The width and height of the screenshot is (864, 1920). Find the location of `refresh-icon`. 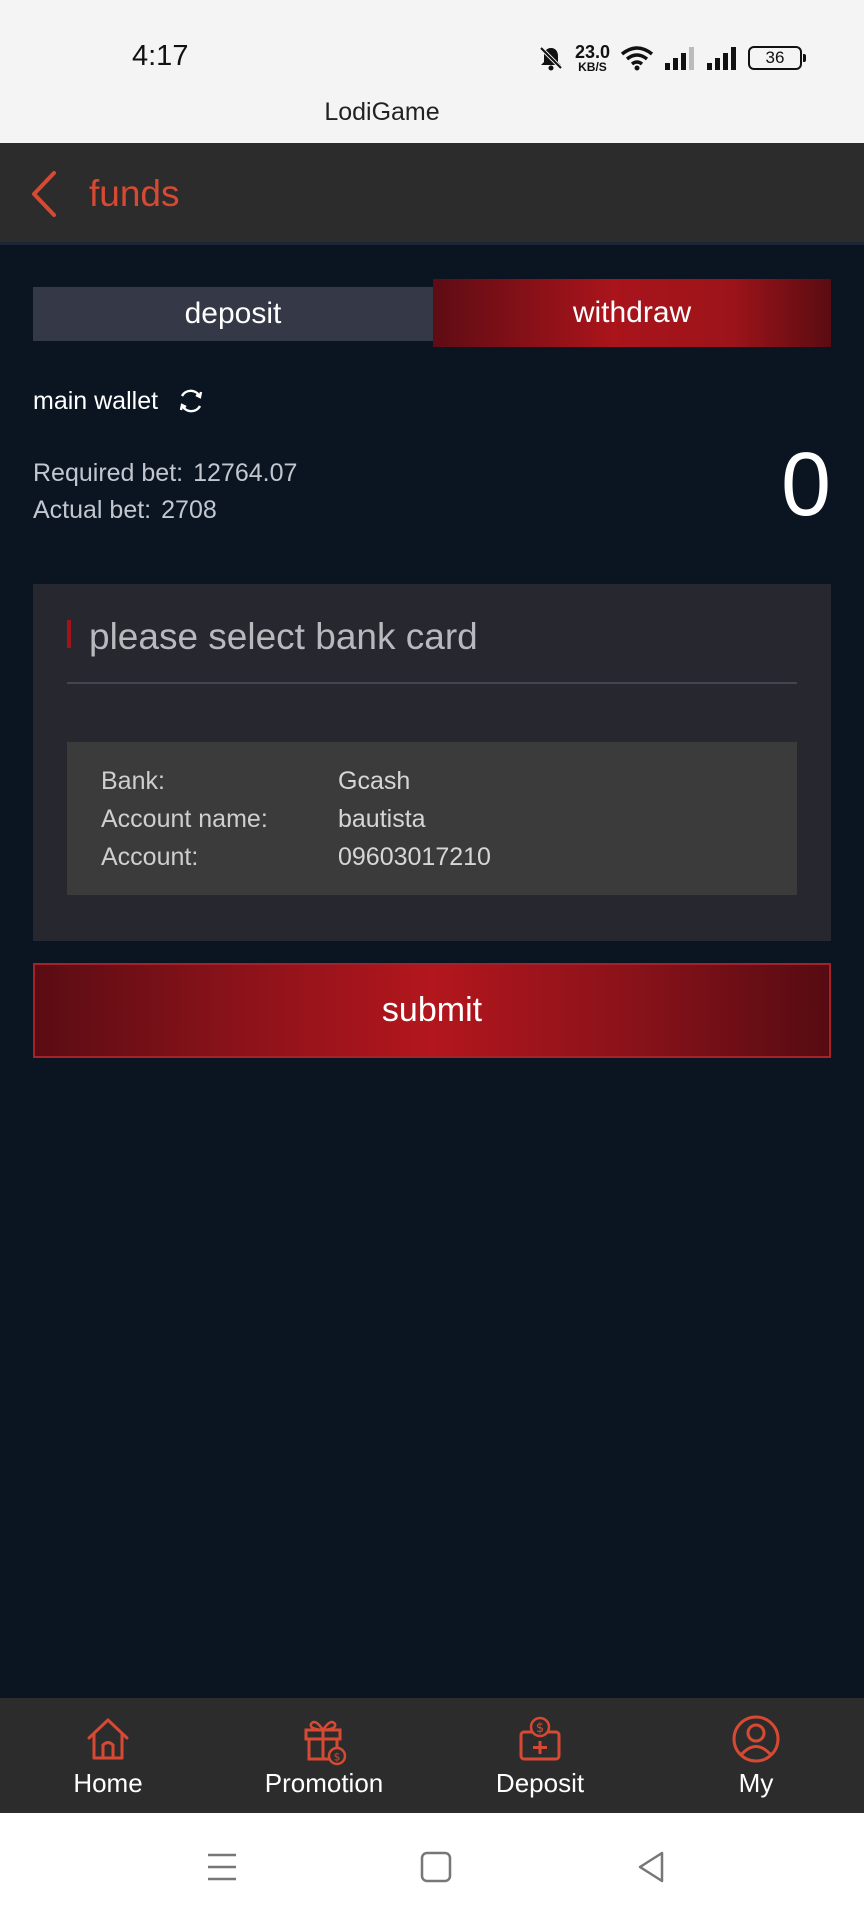

refresh-icon is located at coordinates (191, 401).